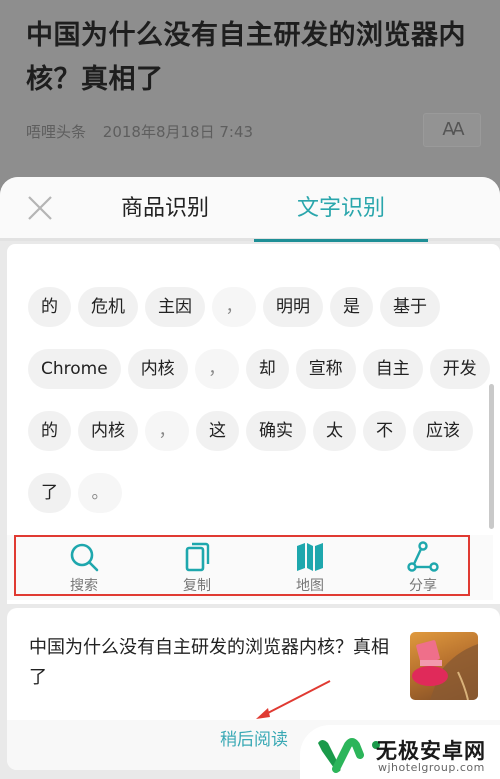 Image resolution: width=500 pixels, height=779 pixels. I want to click on word-chip: 太, so click(334, 431).